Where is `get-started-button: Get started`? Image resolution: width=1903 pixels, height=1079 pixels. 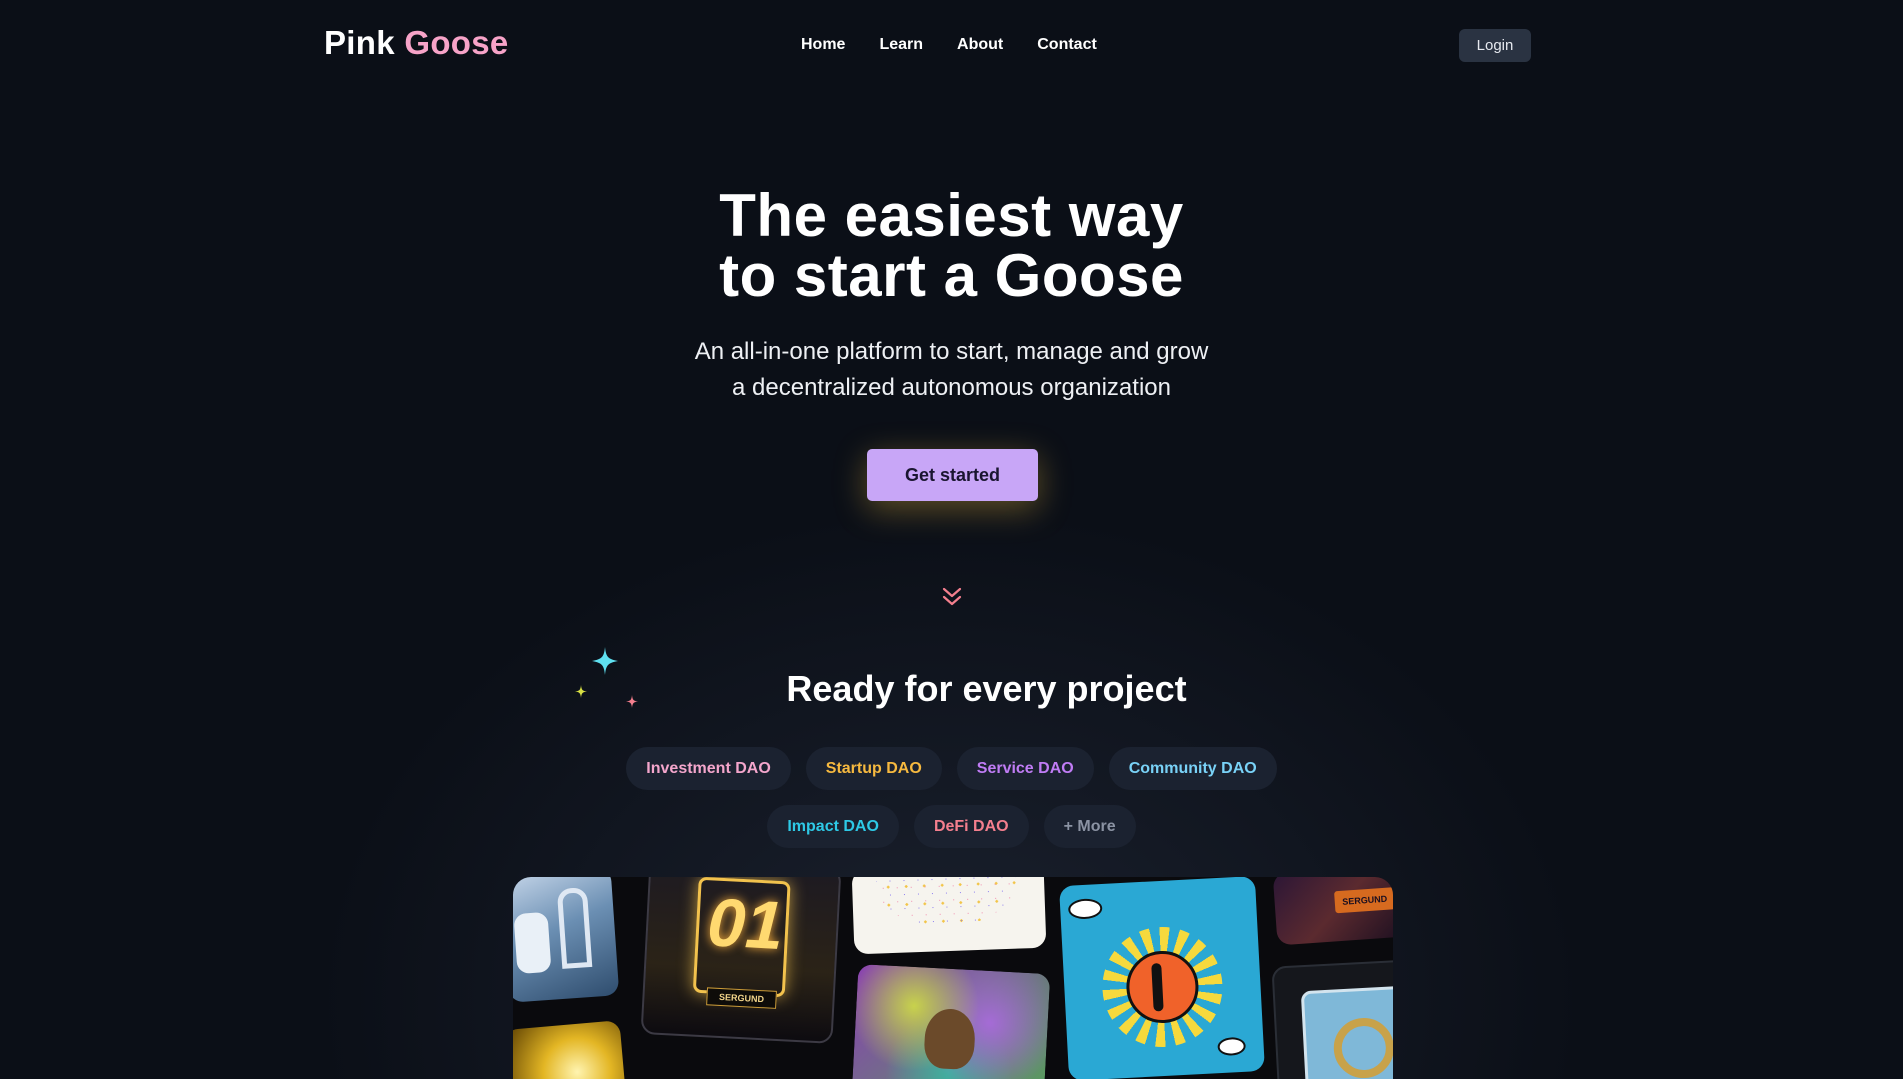 get-started-button: Get started is located at coordinates (952, 475).